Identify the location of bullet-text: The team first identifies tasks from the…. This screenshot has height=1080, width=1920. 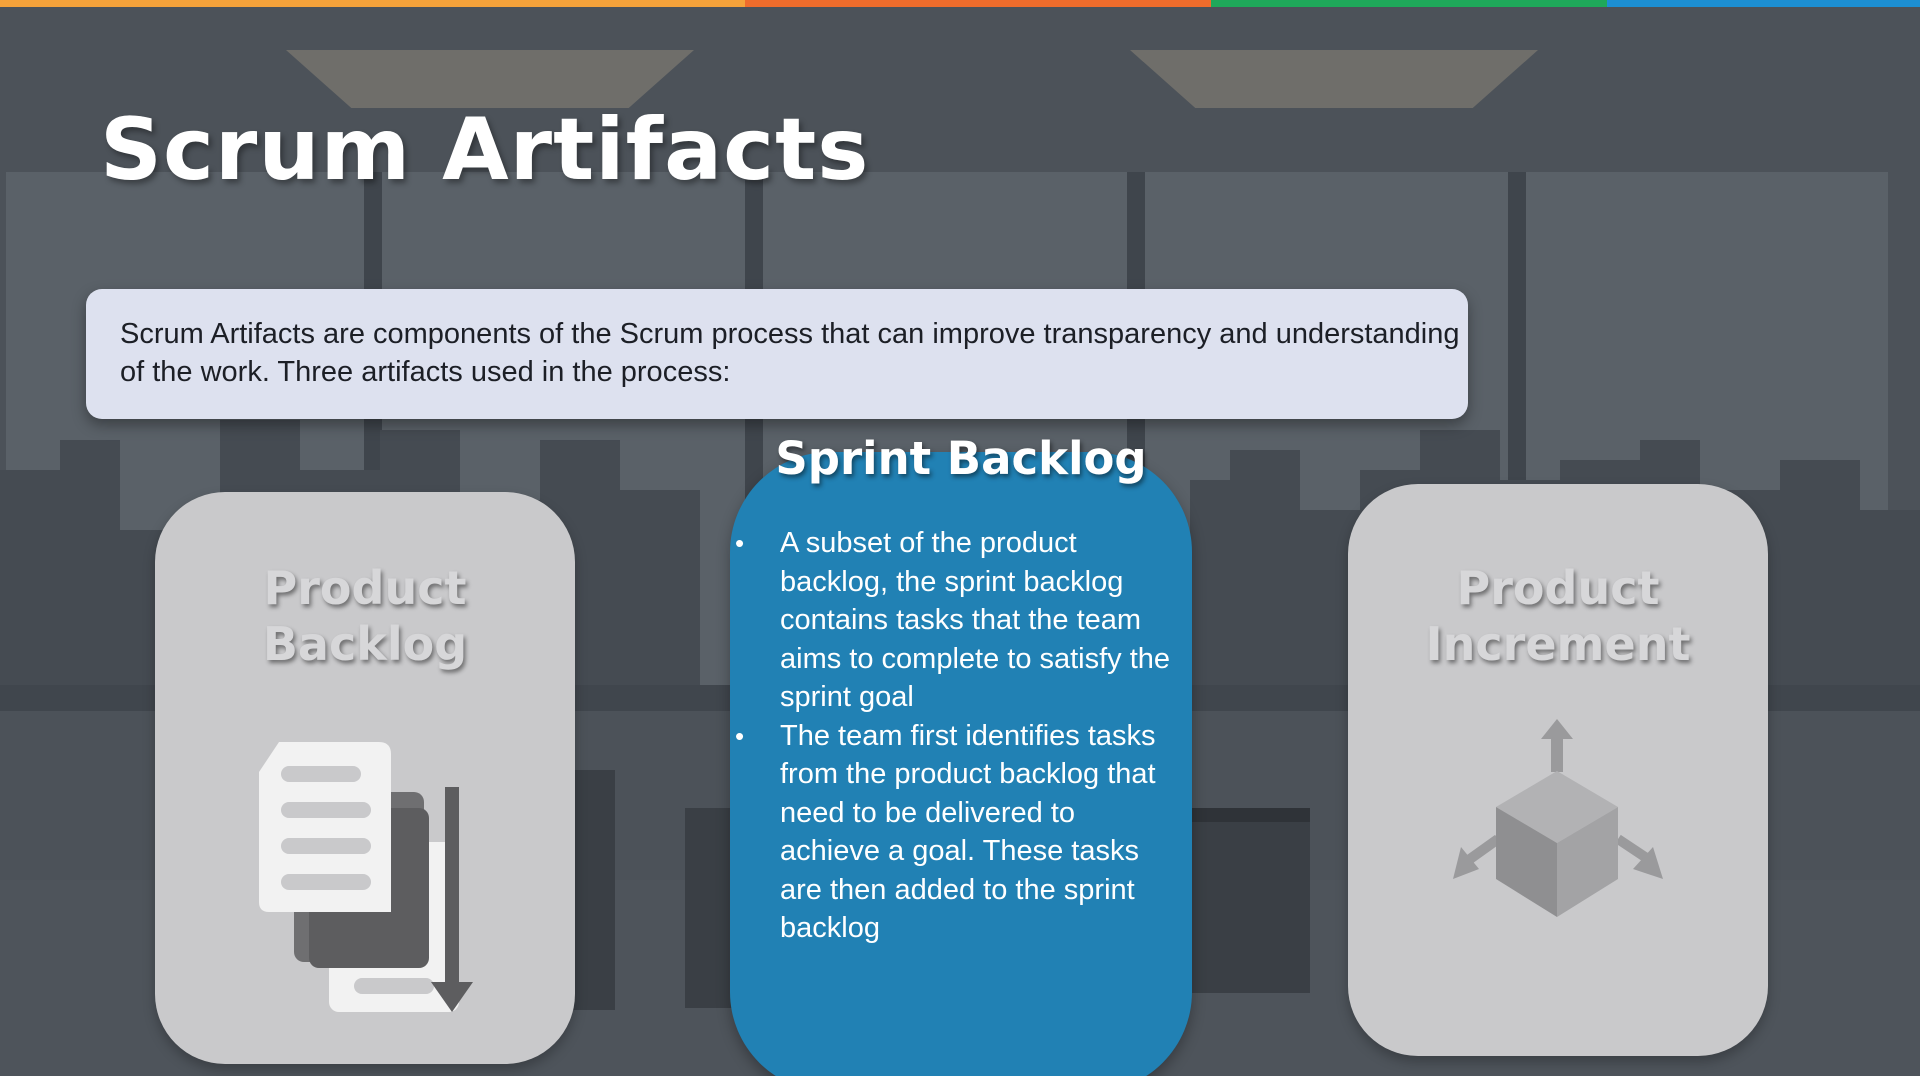
(968, 832).